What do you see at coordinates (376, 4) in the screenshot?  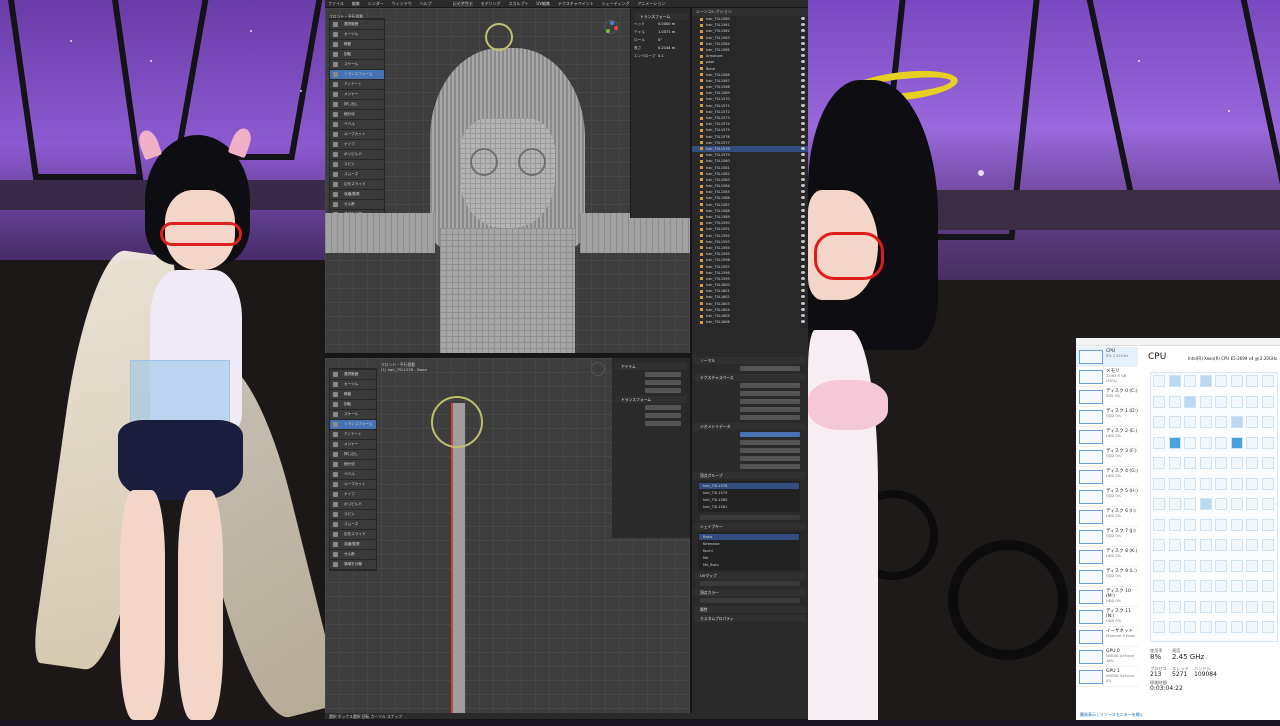 I see `menu-render: レンダー` at bounding box center [376, 4].